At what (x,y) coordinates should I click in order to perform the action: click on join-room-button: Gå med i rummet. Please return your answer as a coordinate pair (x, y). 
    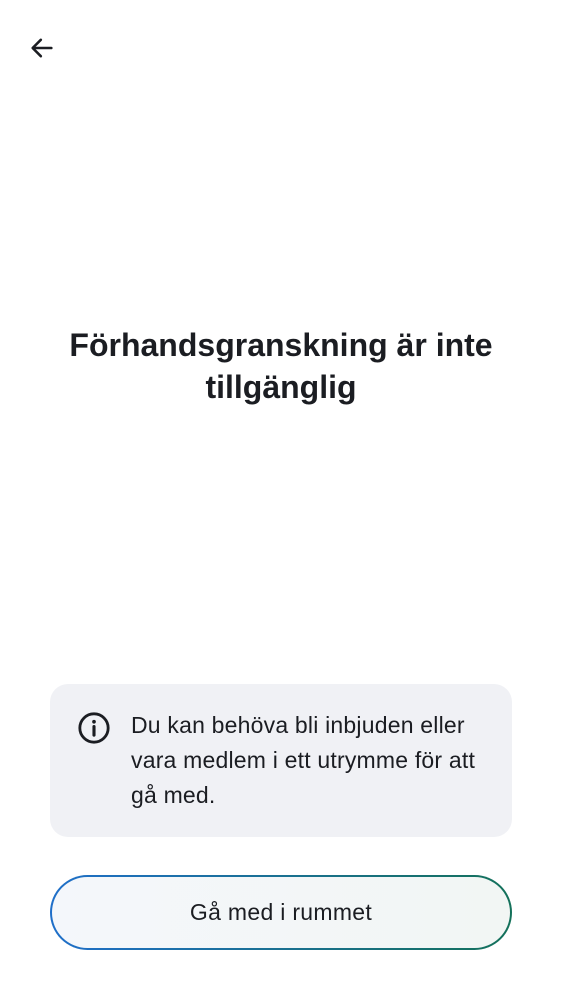
    Looking at the image, I should click on (281, 912).